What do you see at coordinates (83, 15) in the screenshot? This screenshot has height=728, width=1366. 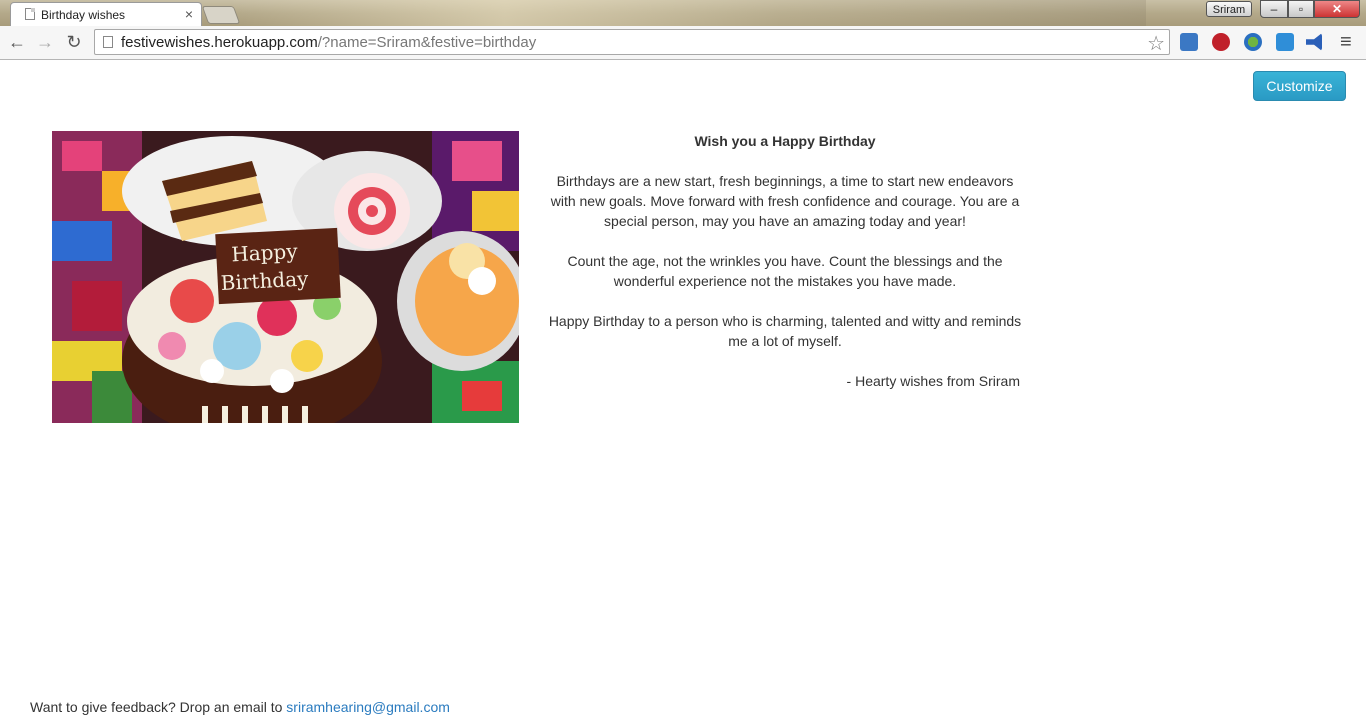 I see `tab-title: Birthday wishes` at bounding box center [83, 15].